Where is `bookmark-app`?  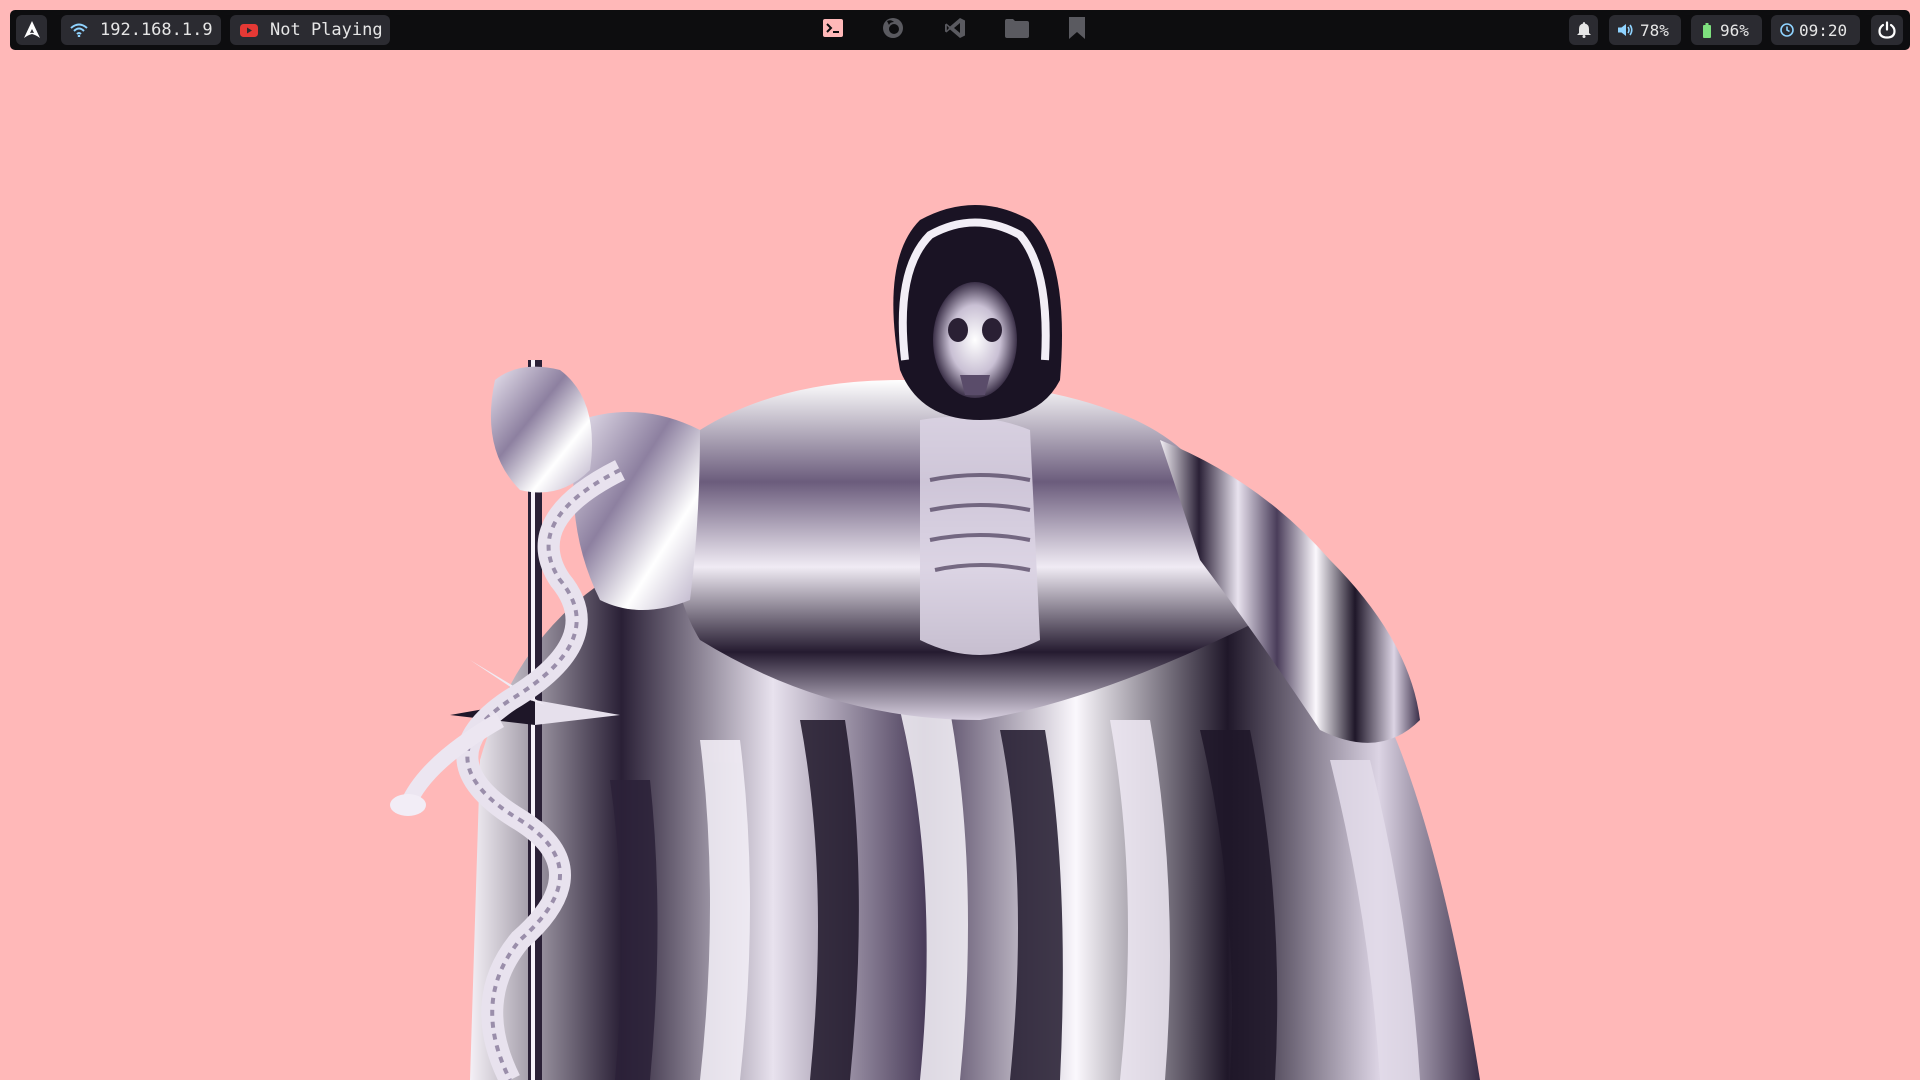 bookmark-app is located at coordinates (1077, 30).